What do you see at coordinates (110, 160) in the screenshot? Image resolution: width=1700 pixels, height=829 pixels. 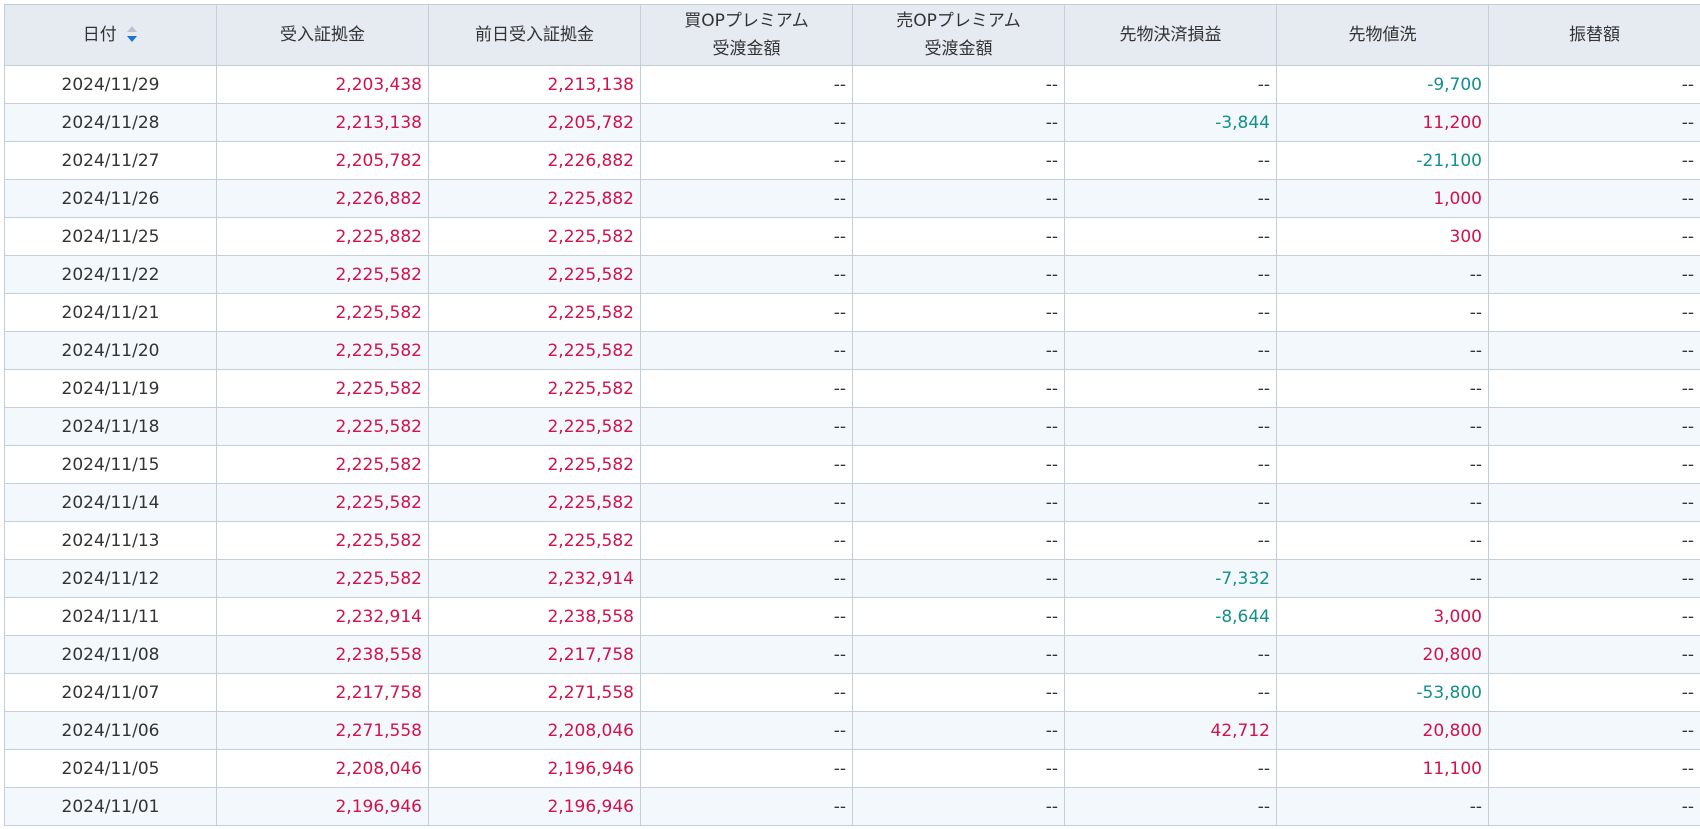 I see `date-cell: 2024/11/27` at bounding box center [110, 160].